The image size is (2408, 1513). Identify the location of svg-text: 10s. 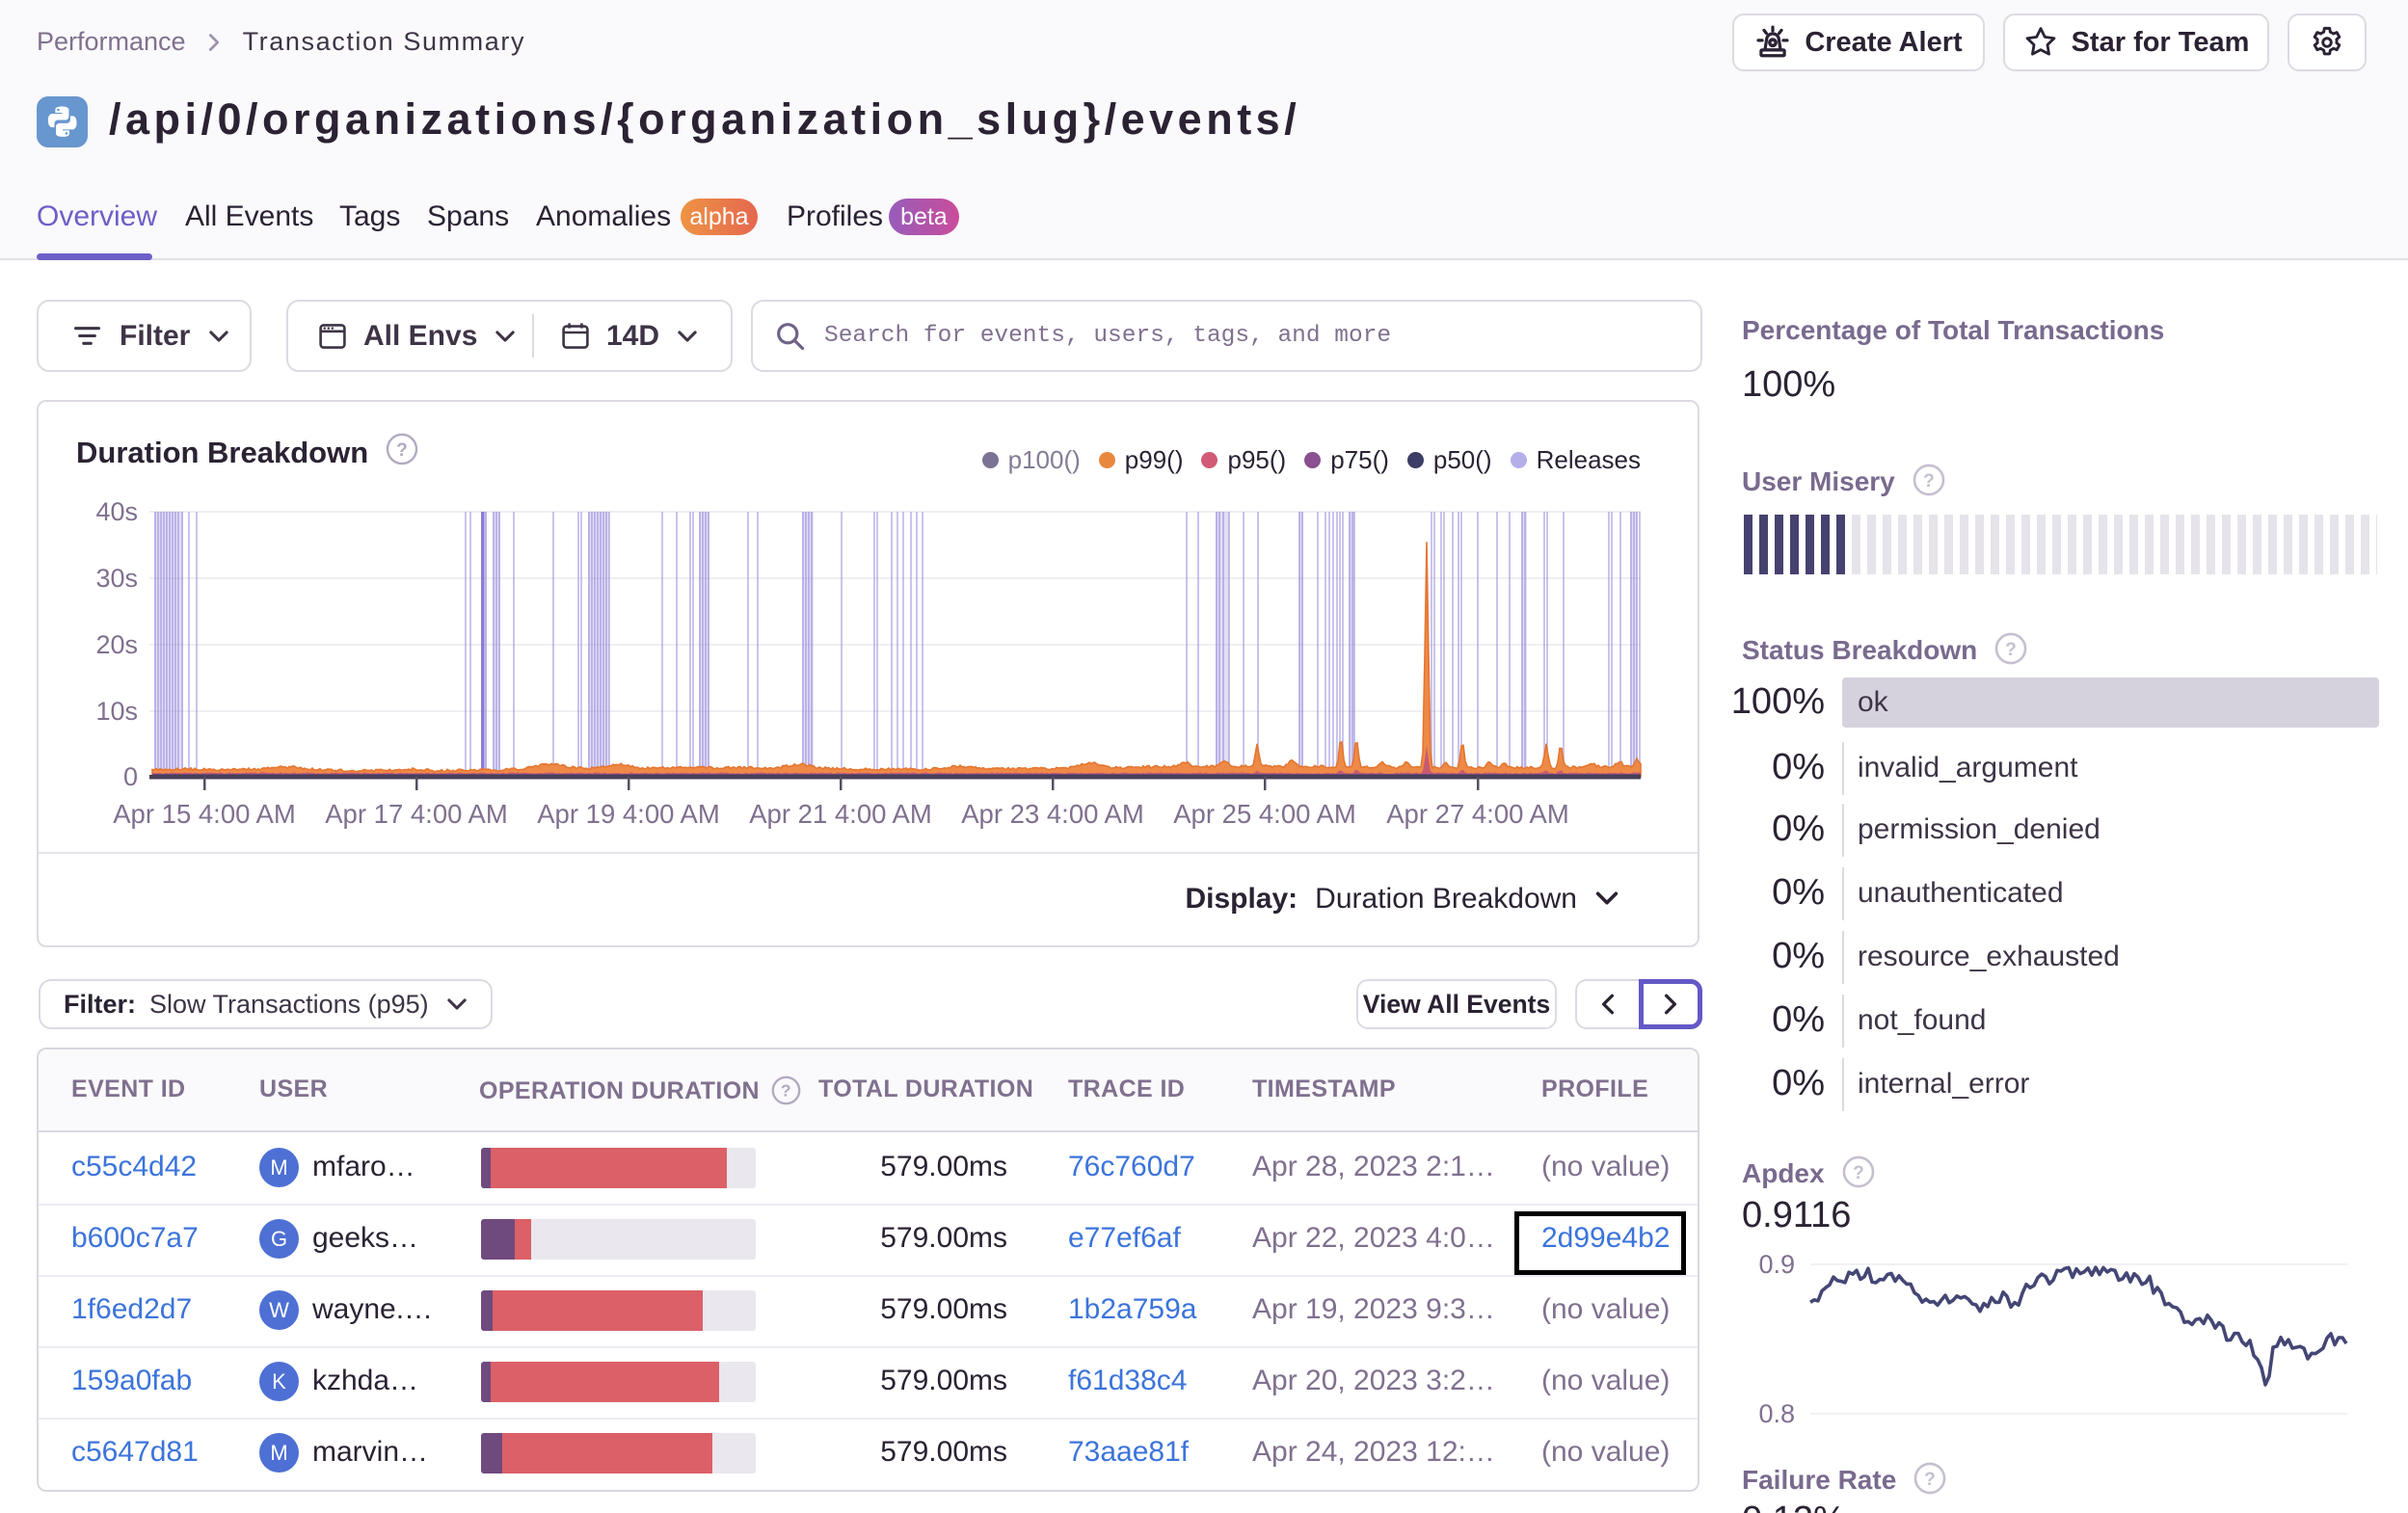
(116, 711).